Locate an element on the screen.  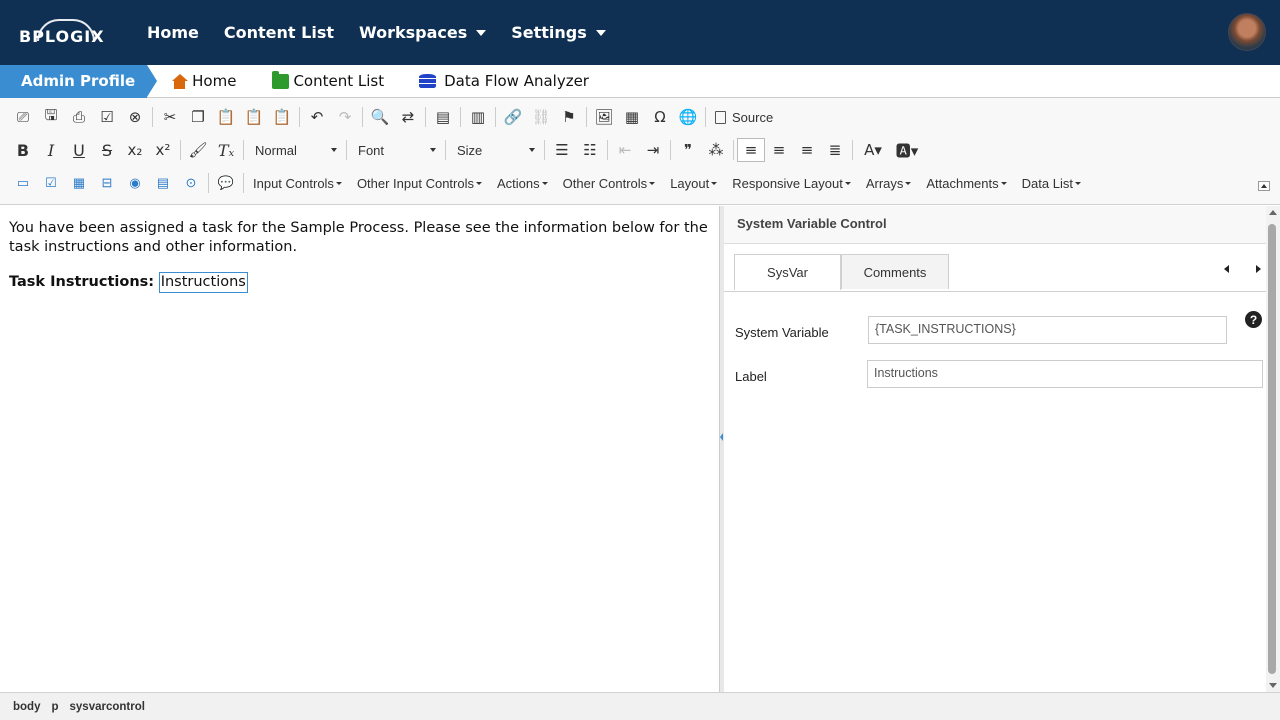
nav-links: Home Content List Workspaces Settings is located at coordinates (389, 32).